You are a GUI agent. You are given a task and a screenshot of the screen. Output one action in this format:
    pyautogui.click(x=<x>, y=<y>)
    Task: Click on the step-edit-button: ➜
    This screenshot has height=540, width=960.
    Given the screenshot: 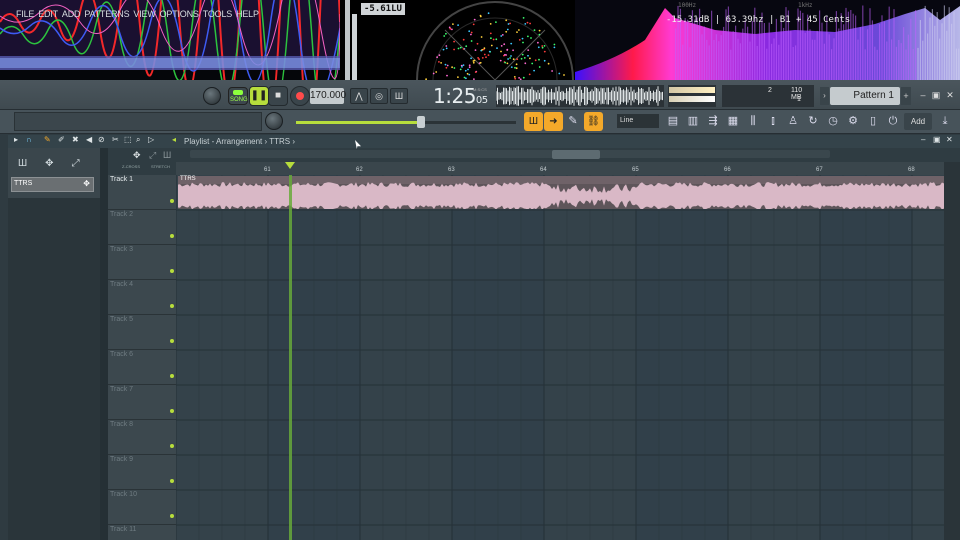 What is the action you would take?
    pyautogui.click(x=553, y=121)
    